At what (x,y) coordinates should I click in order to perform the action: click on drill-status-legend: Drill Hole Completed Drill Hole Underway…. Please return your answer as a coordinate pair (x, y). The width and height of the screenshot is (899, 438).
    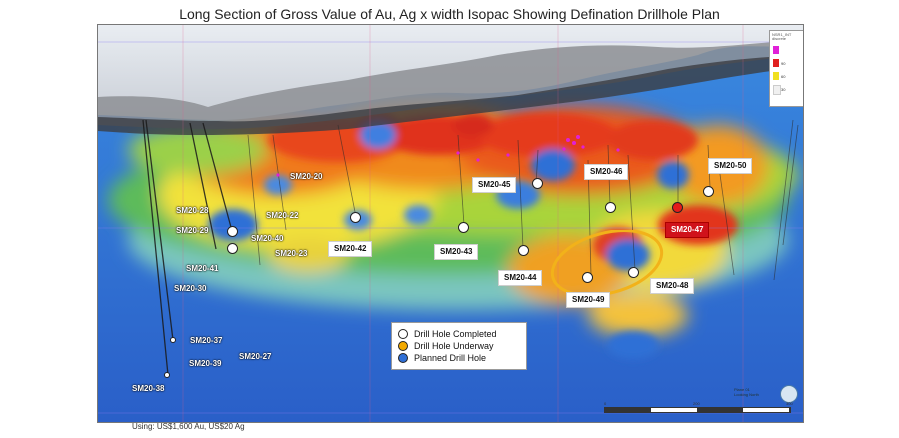
    Looking at the image, I should click on (459, 346).